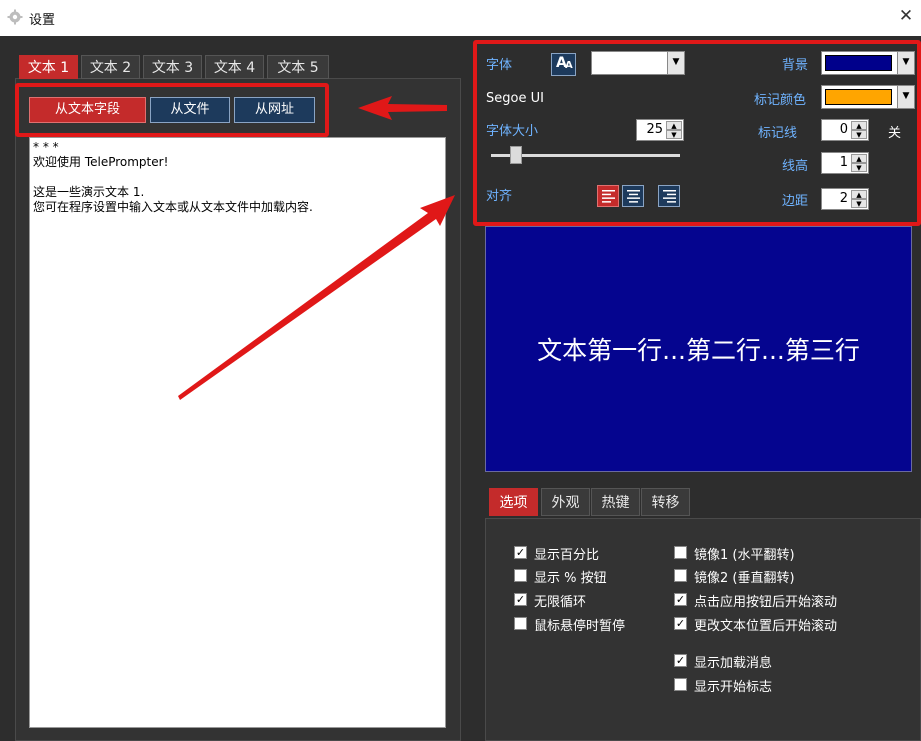 The image size is (921, 741). I want to click on annotation-arrows, so click(316, 248).